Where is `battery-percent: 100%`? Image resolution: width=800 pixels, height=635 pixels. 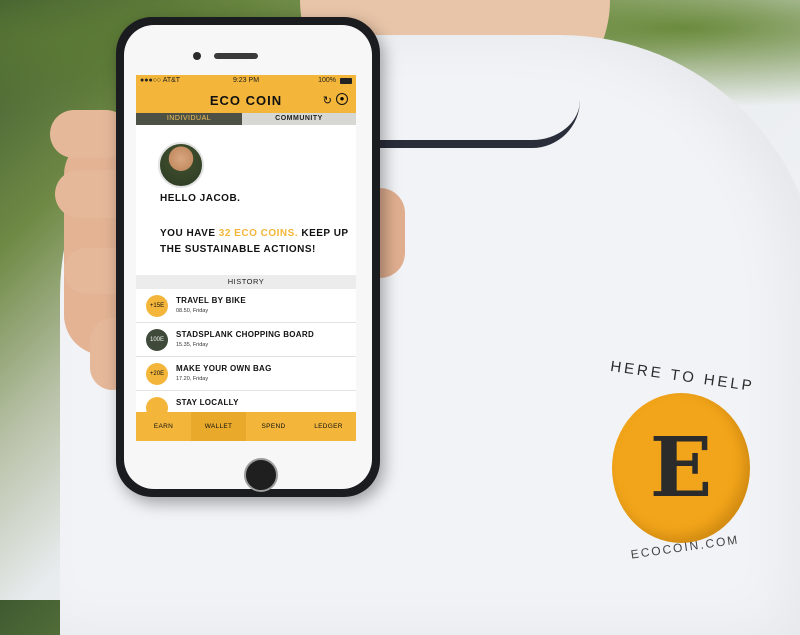
battery-percent: 100% is located at coordinates (327, 80).